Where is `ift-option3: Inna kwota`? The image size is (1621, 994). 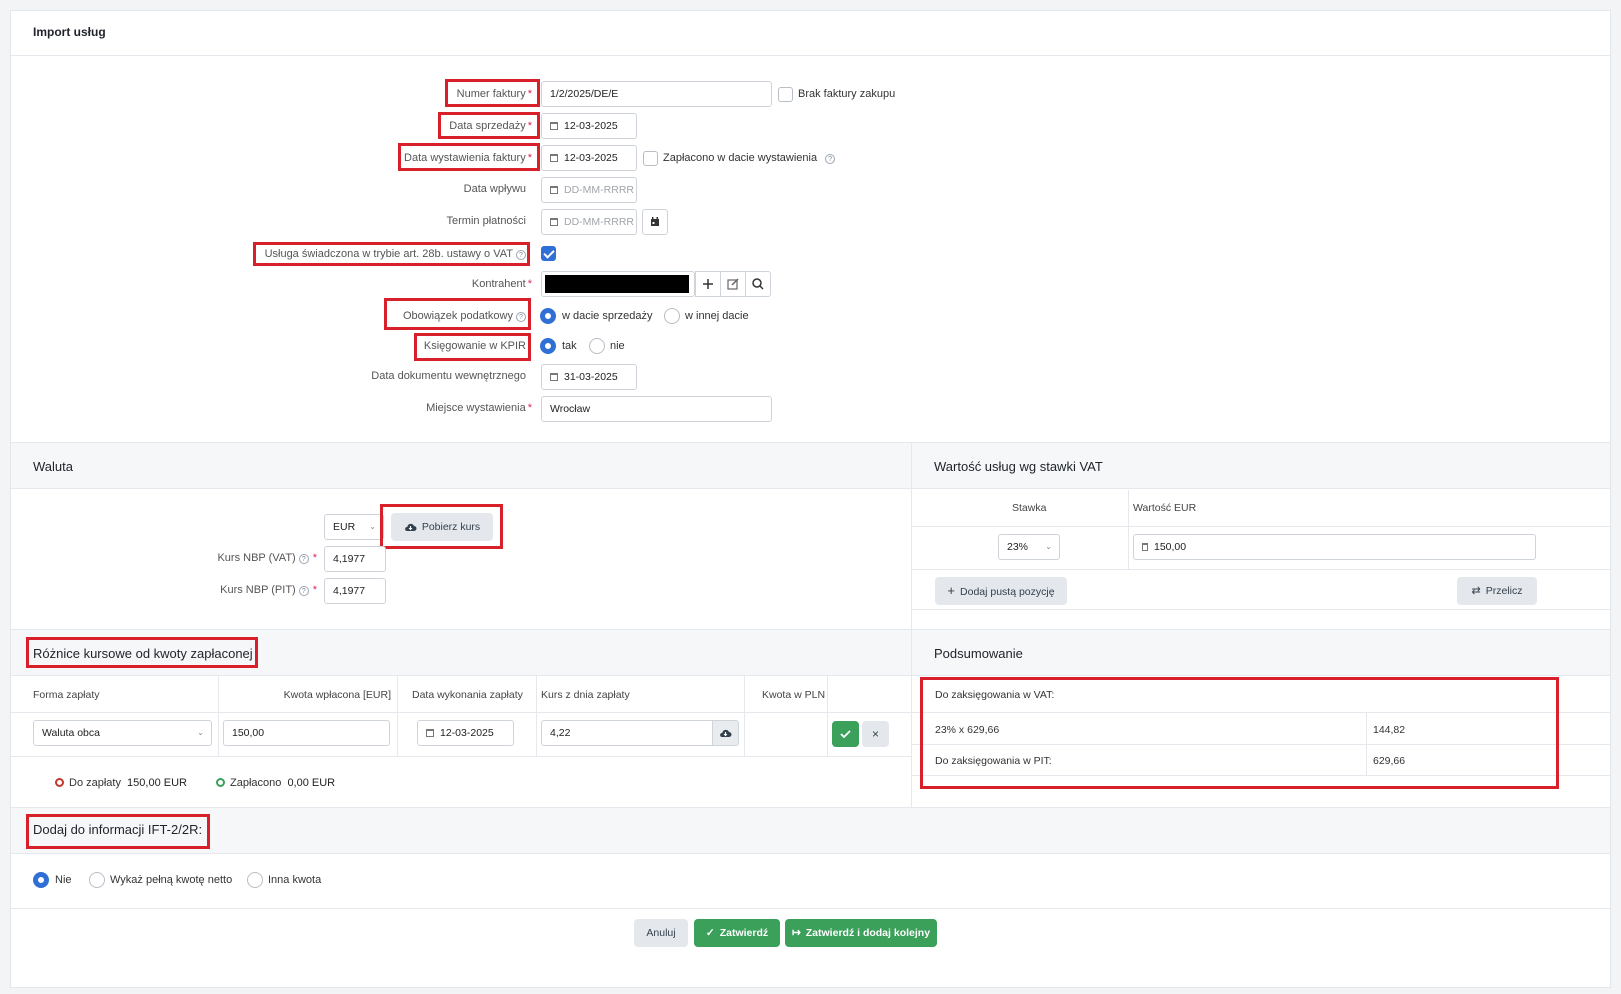 ift-option3: Inna kwota is located at coordinates (295, 880).